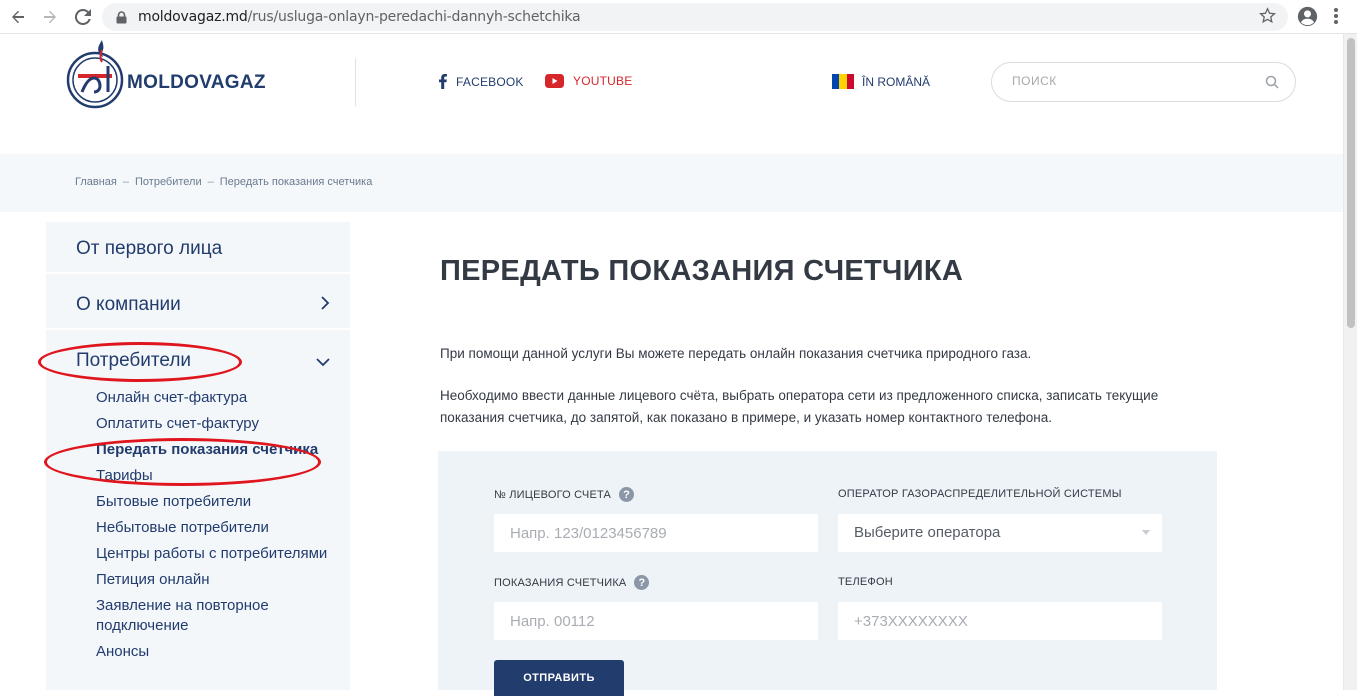 This screenshot has width=1357, height=696. I want to click on back-button, so click(18, 17).